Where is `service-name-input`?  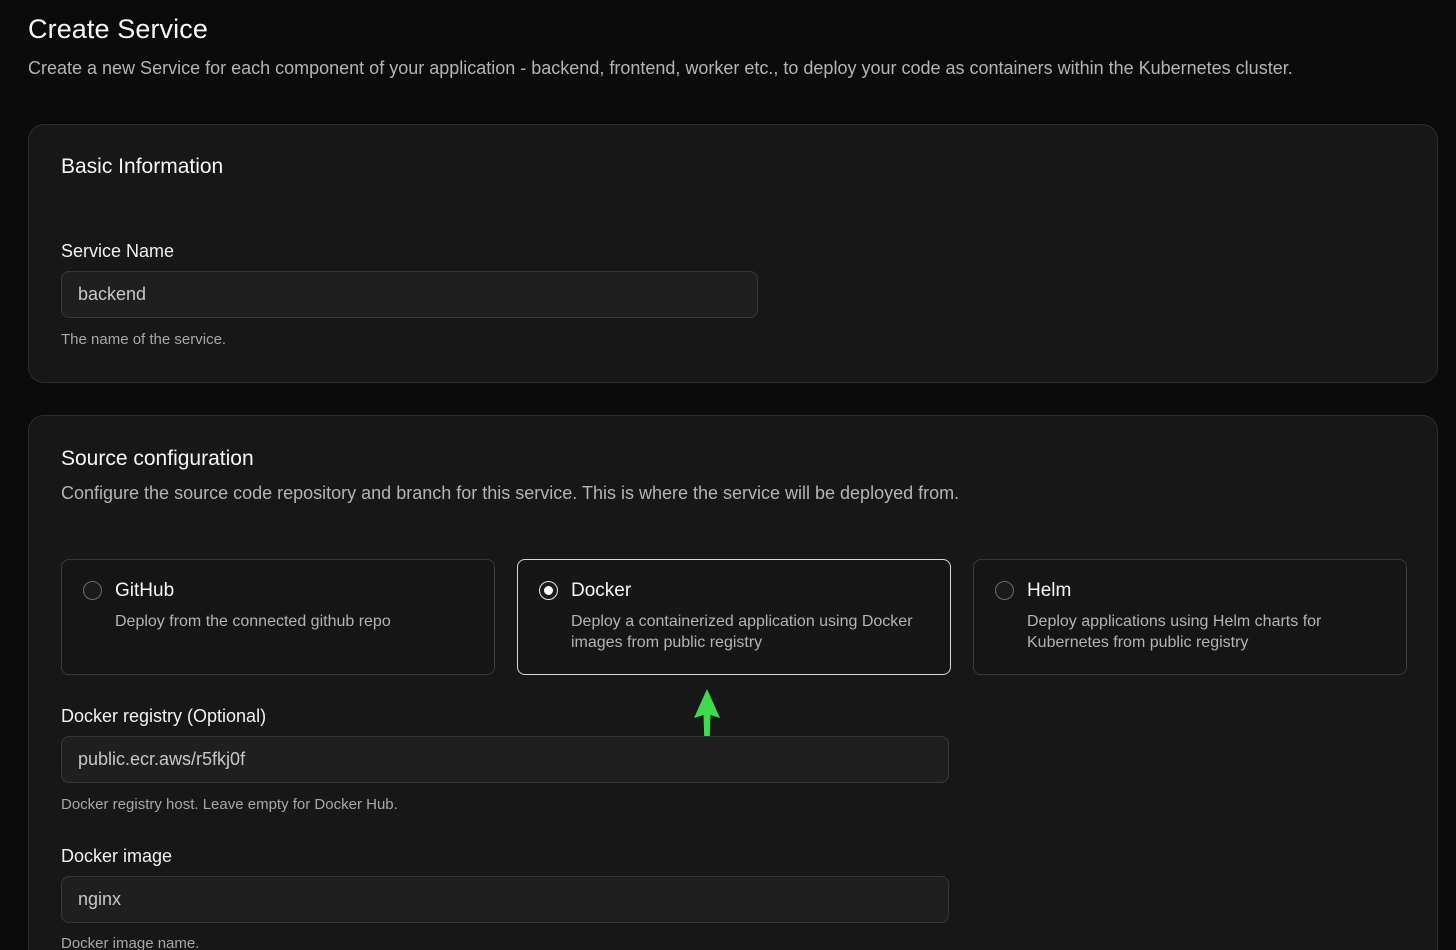
service-name-input is located at coordinates (409, 294).